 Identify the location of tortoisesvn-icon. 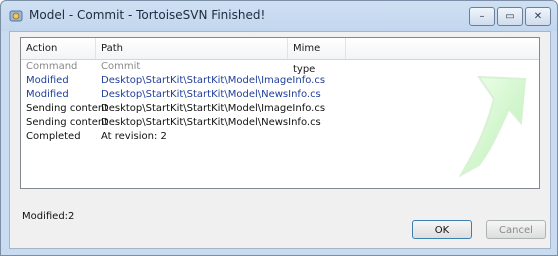
(16, 16).